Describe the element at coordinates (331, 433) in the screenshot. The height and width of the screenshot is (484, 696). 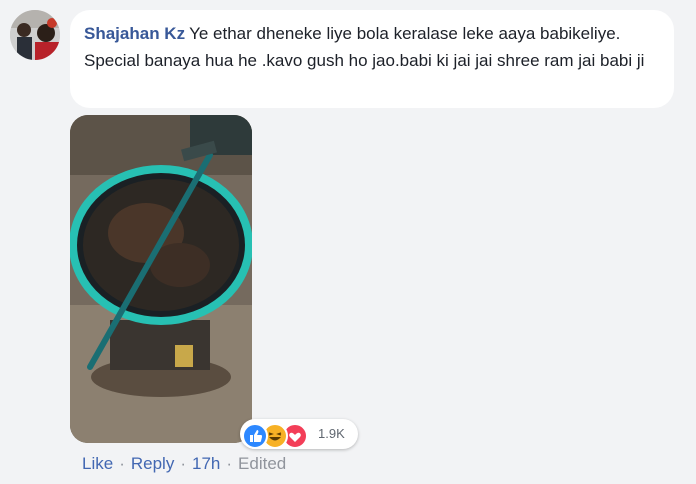
I see `reaction-count: 1.9K` at that location.